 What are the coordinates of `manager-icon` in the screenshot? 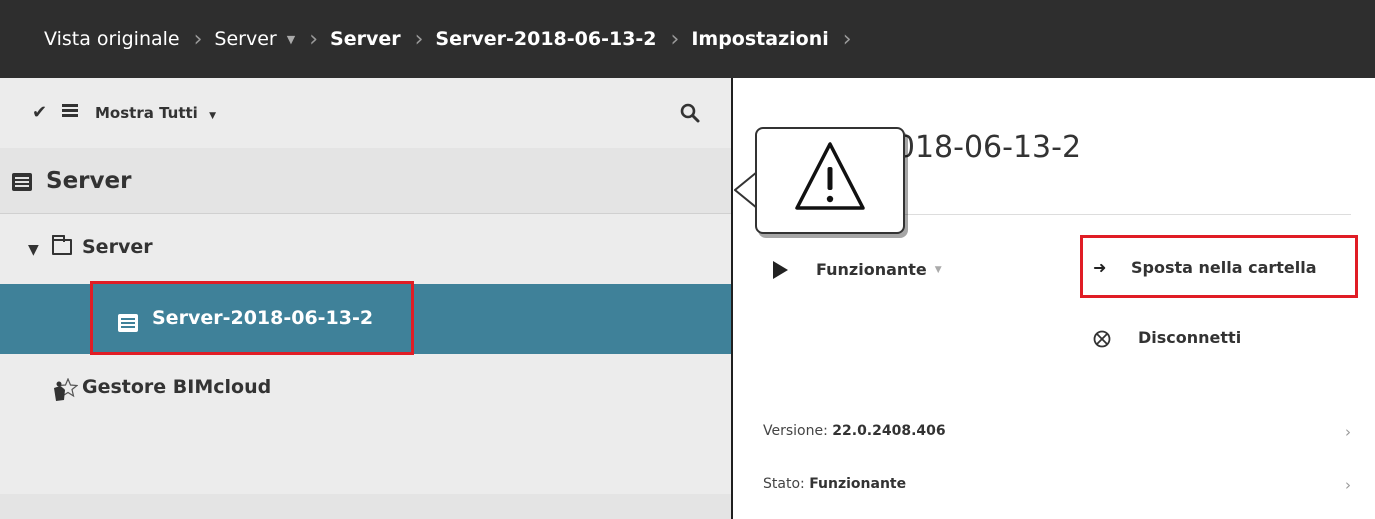 It's located at (66, 389).